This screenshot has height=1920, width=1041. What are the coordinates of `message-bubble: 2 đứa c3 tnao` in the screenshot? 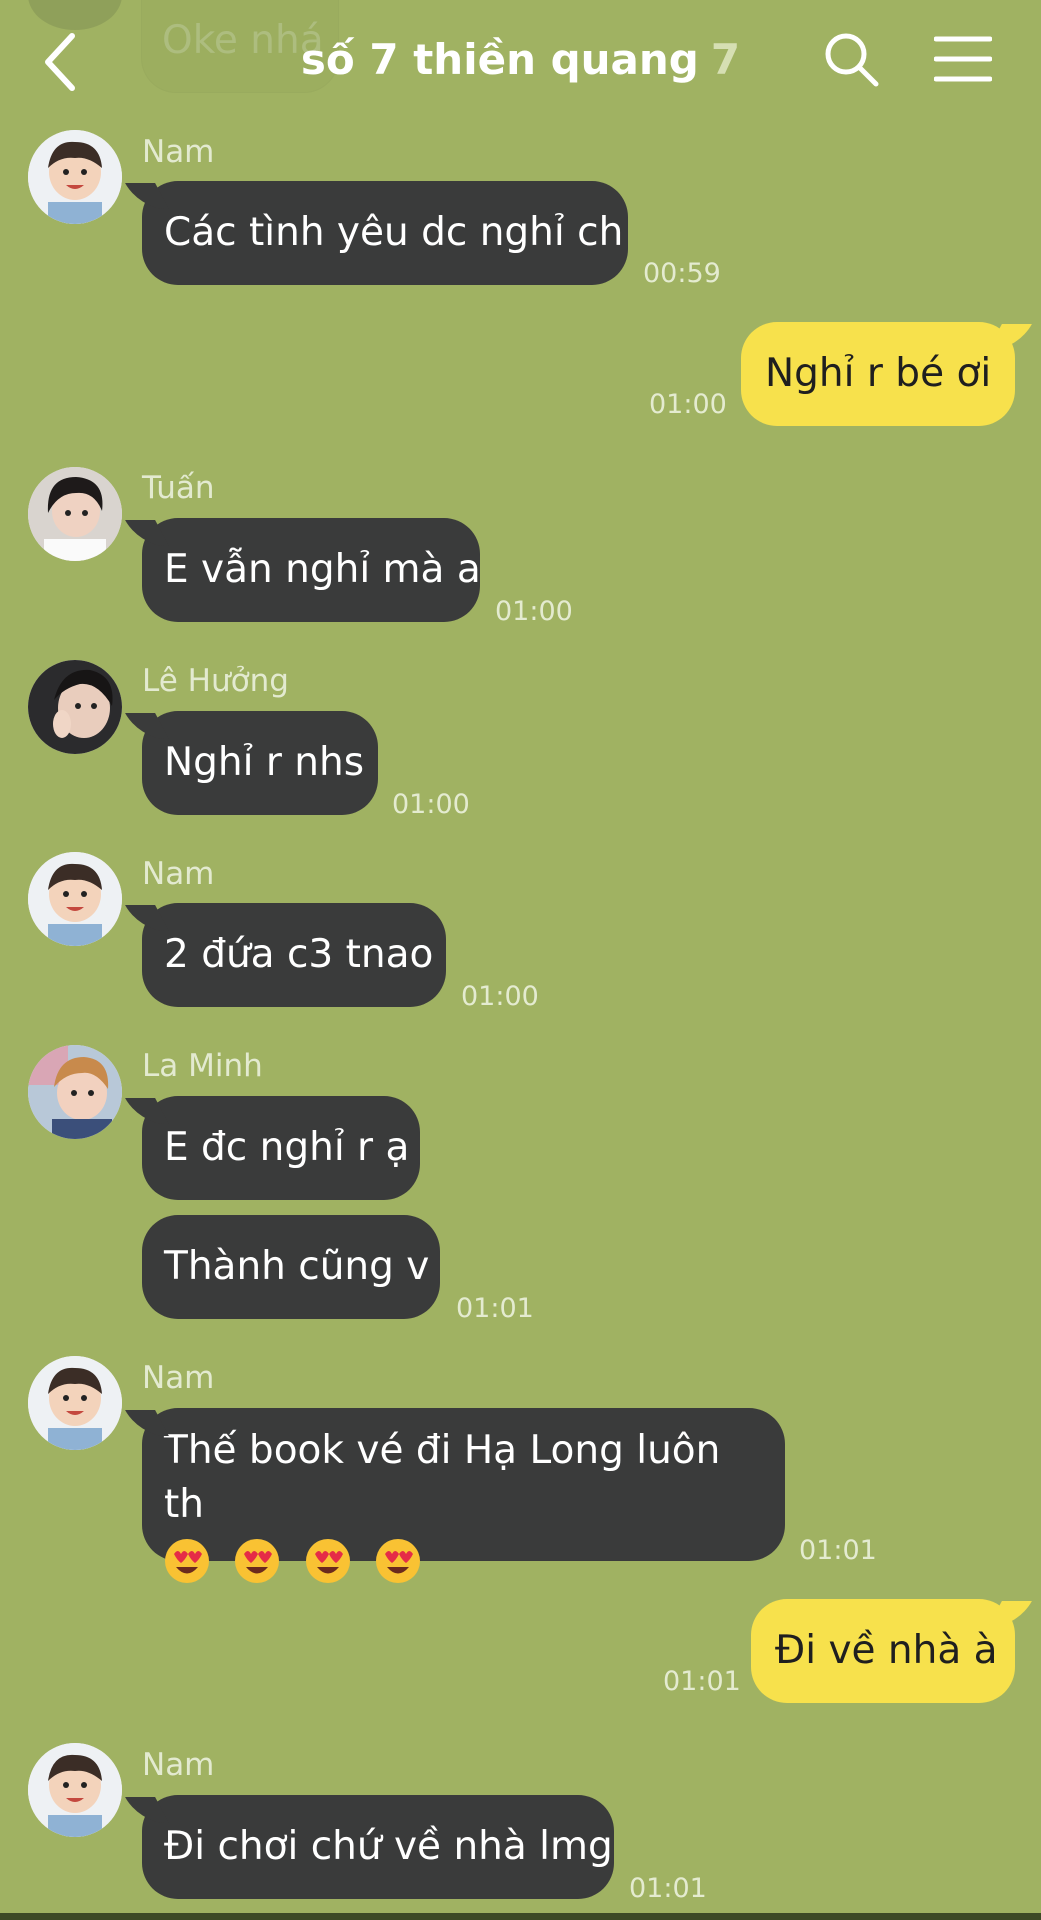 It's located at (294, 955).